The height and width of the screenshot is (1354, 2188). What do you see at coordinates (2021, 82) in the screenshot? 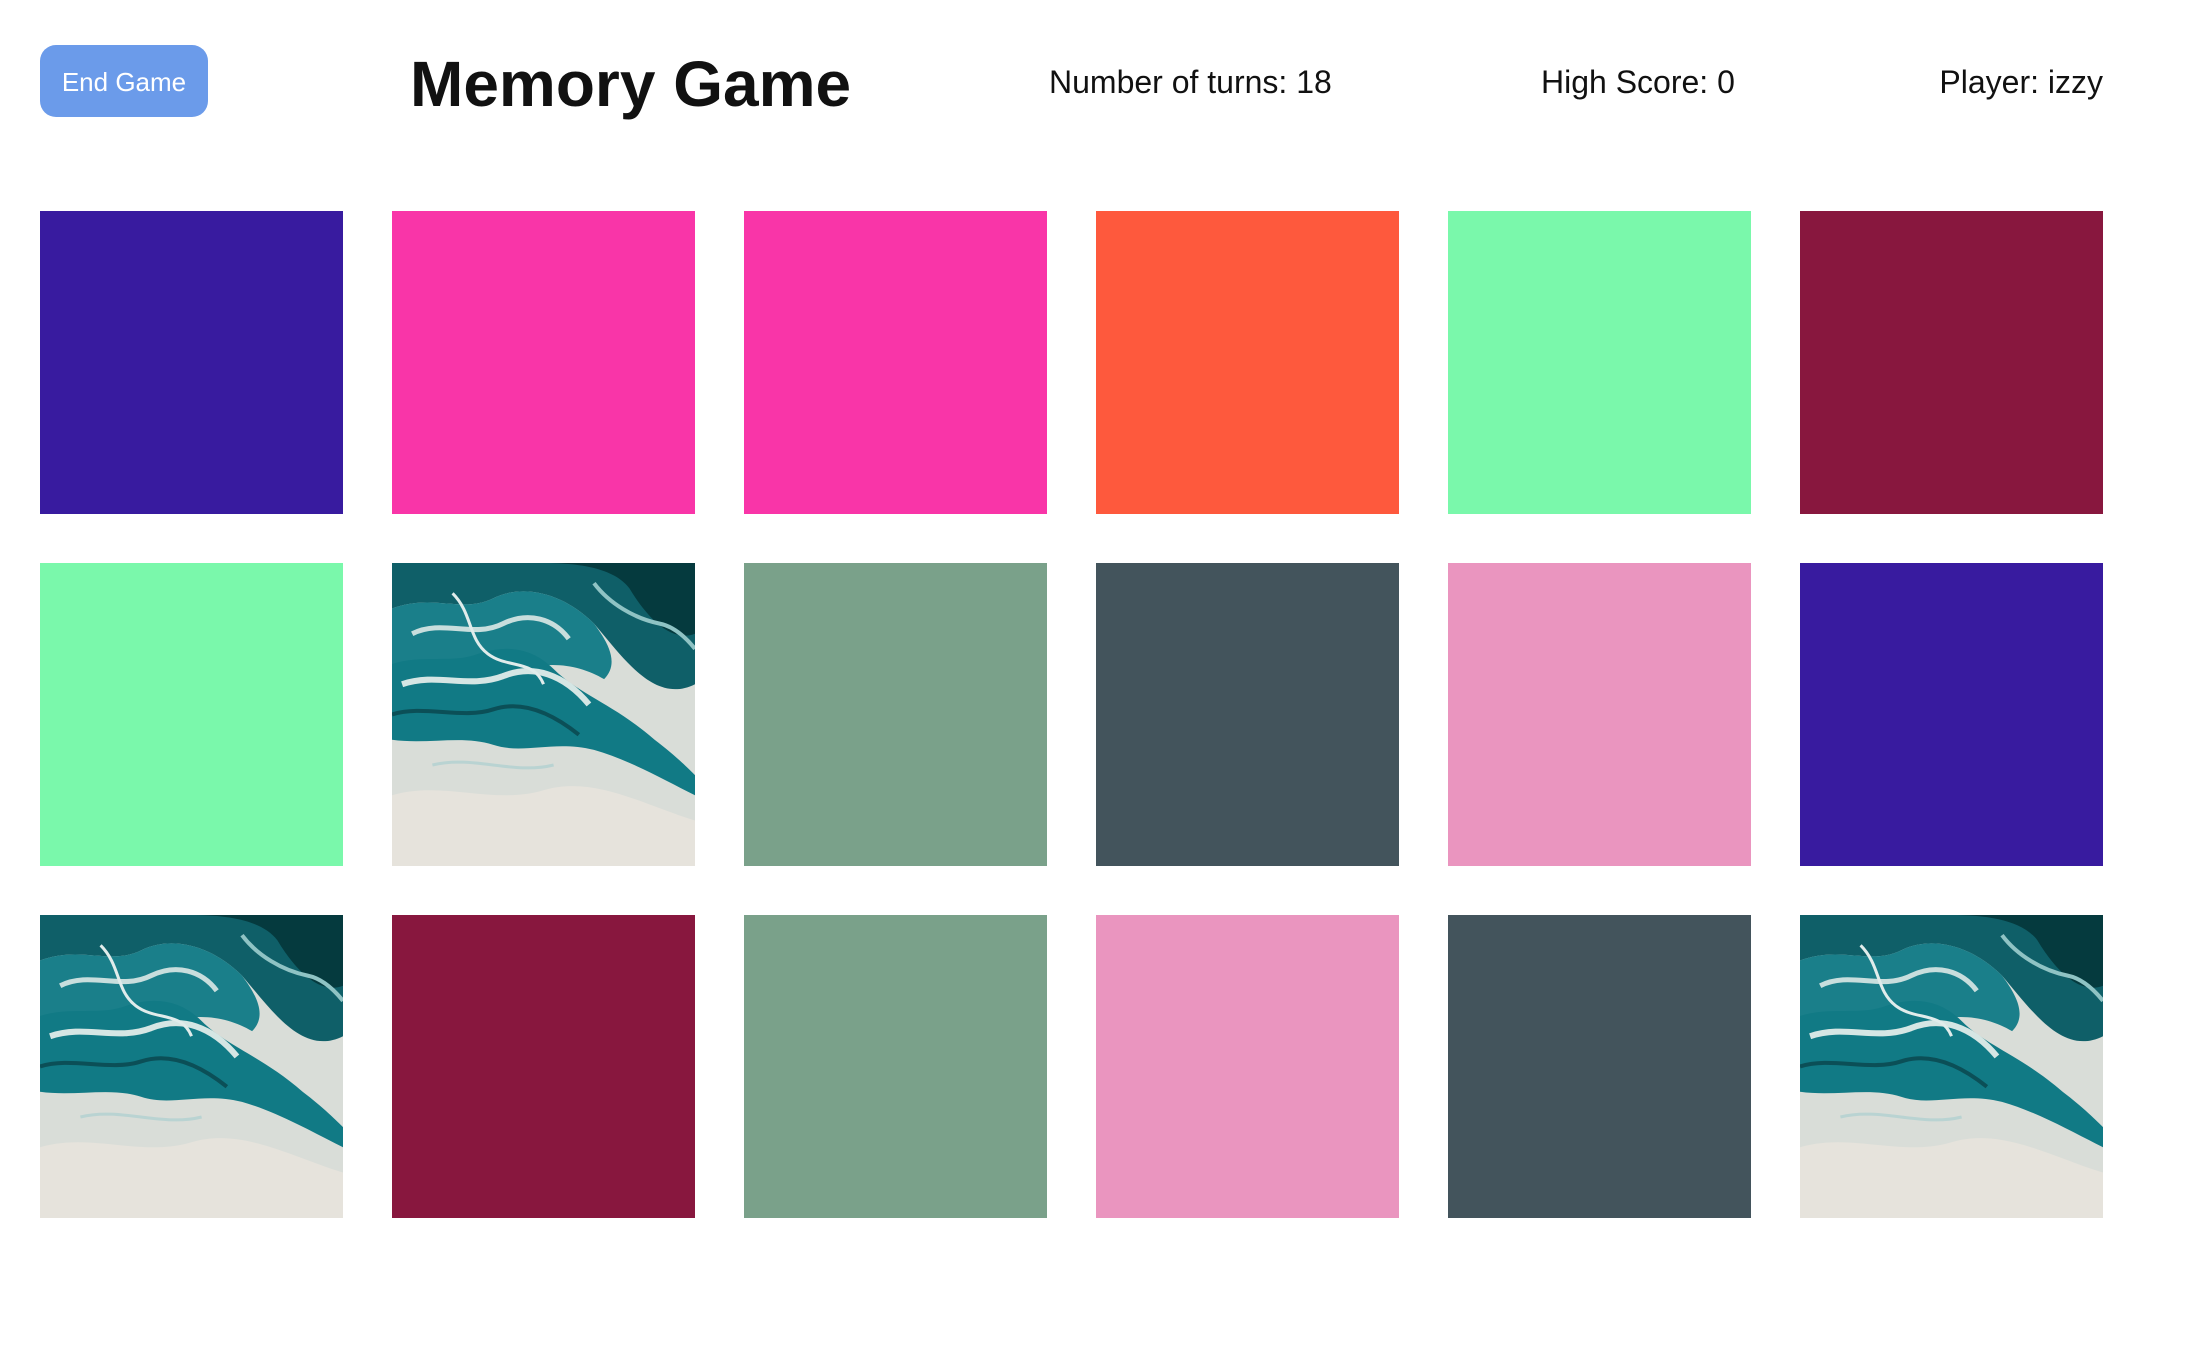
I see `player-name: Player: izzy` at bounding box center [2021, 82].